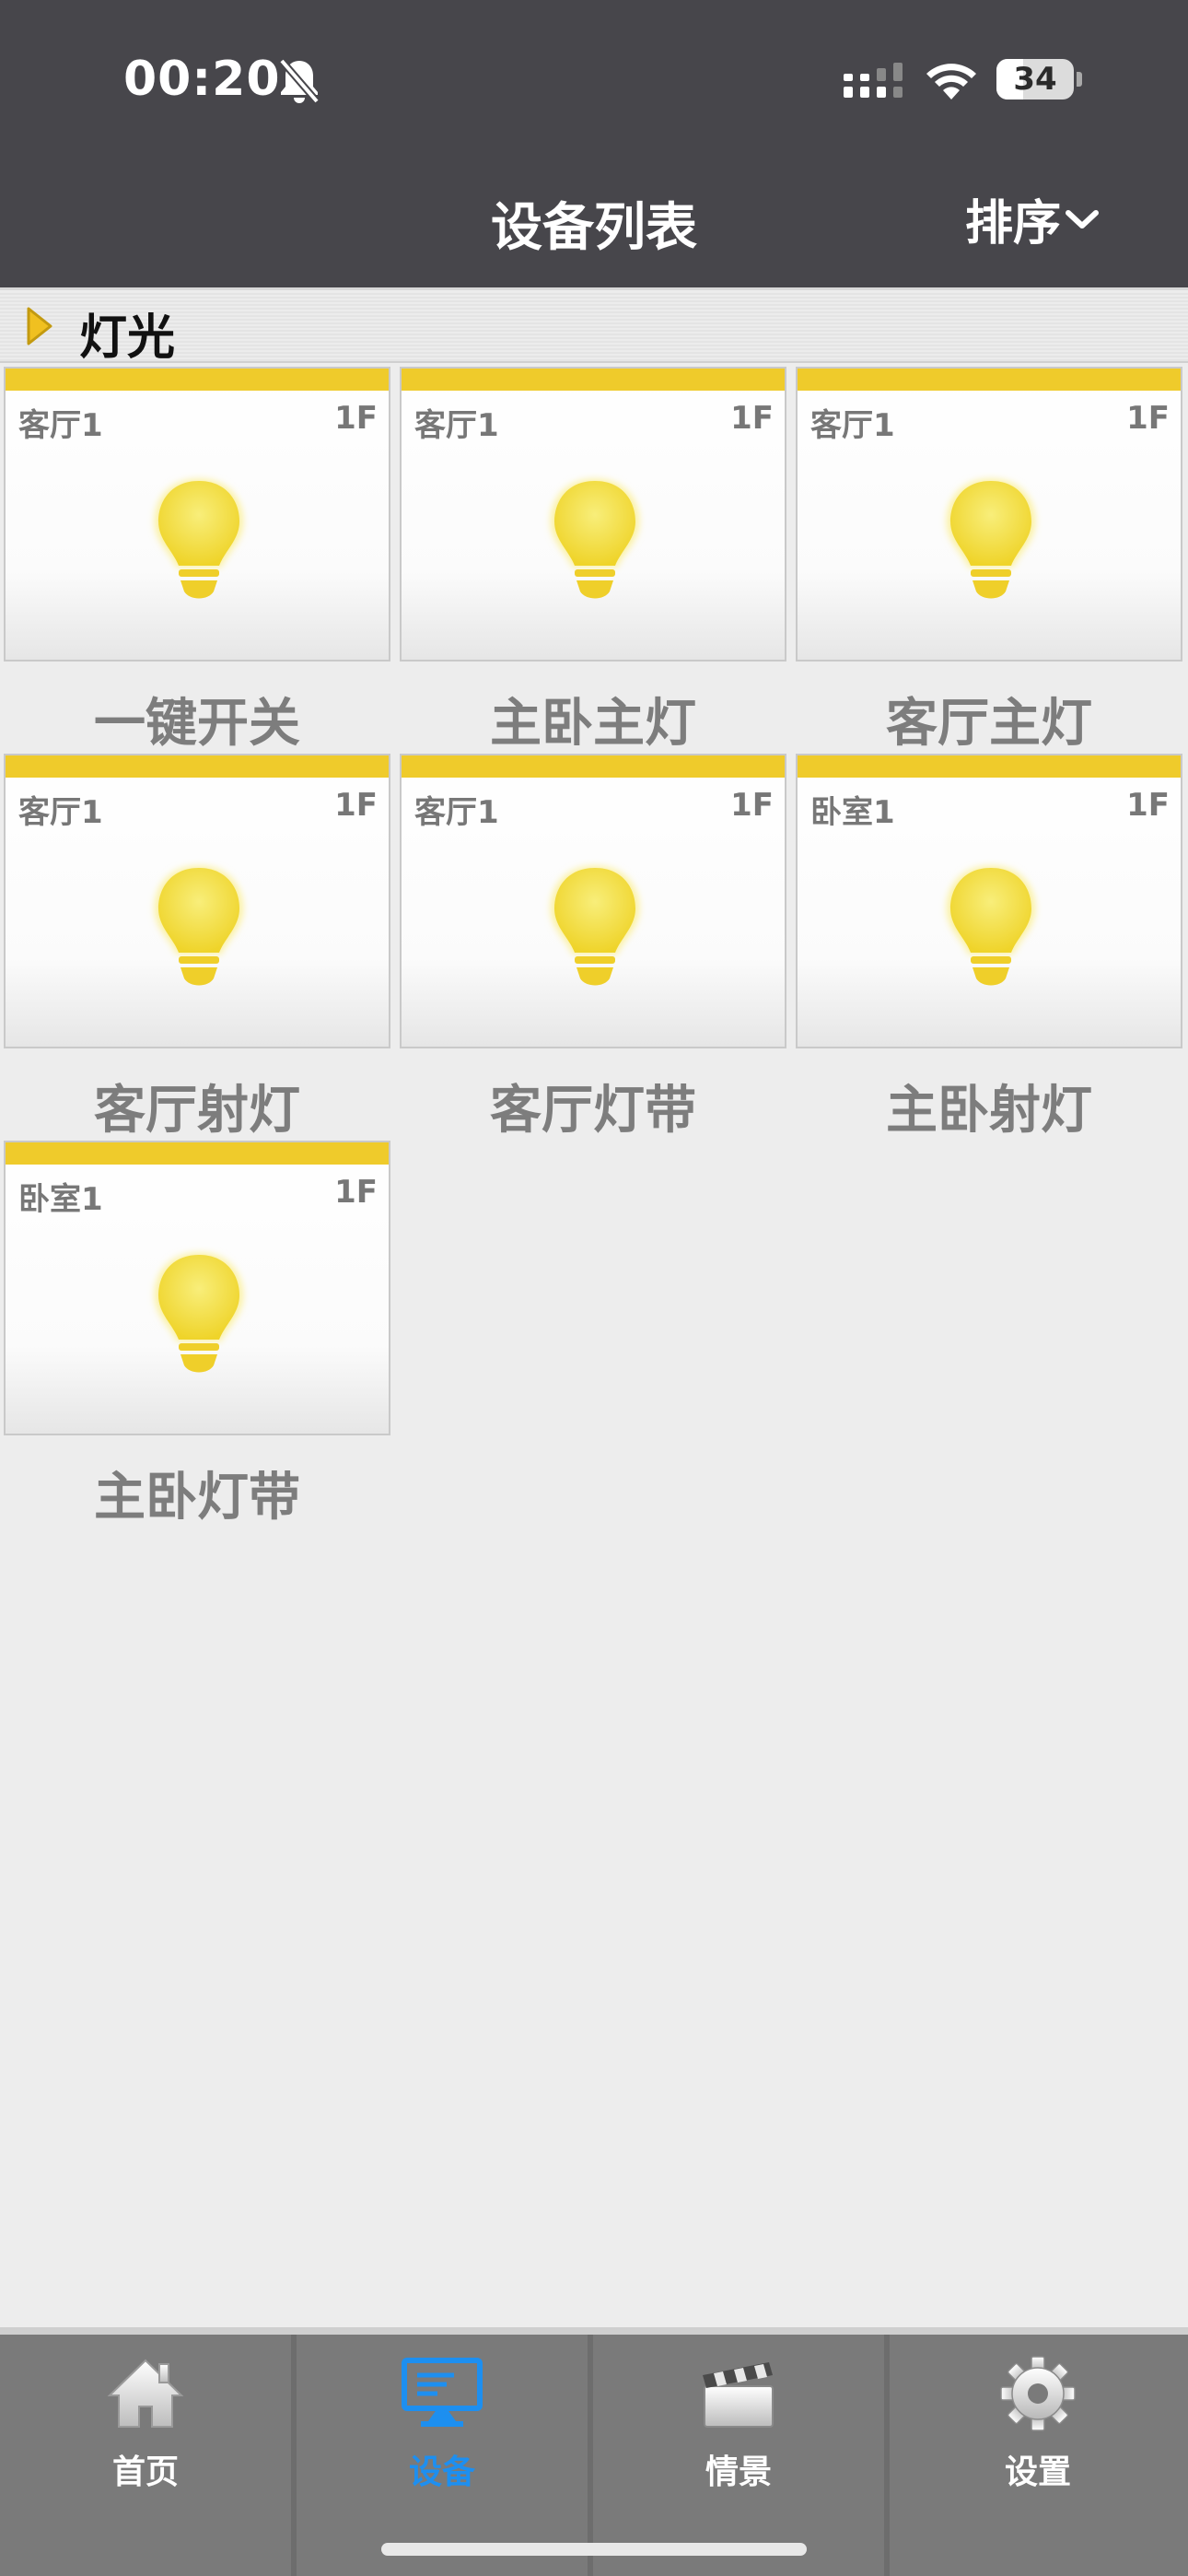 This screenshot has width=1188, height=2576. What do you see at coordinates (873, 80) in the screenshot?
I see `cellular-signal-icon` at bounding box center [873, 80].